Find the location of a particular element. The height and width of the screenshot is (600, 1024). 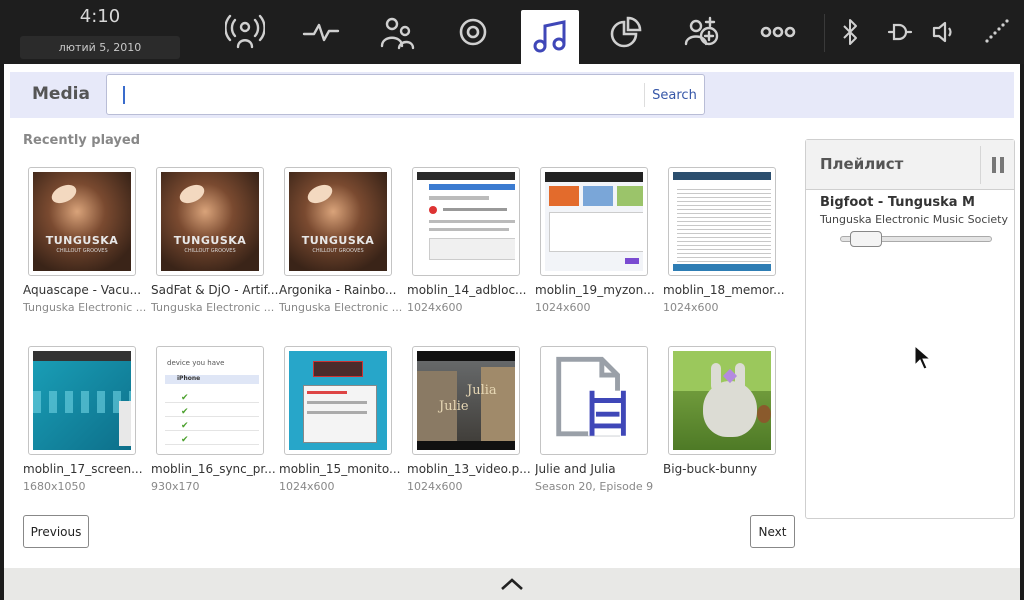

apps-zone-button is located at coordinates (626, 32).